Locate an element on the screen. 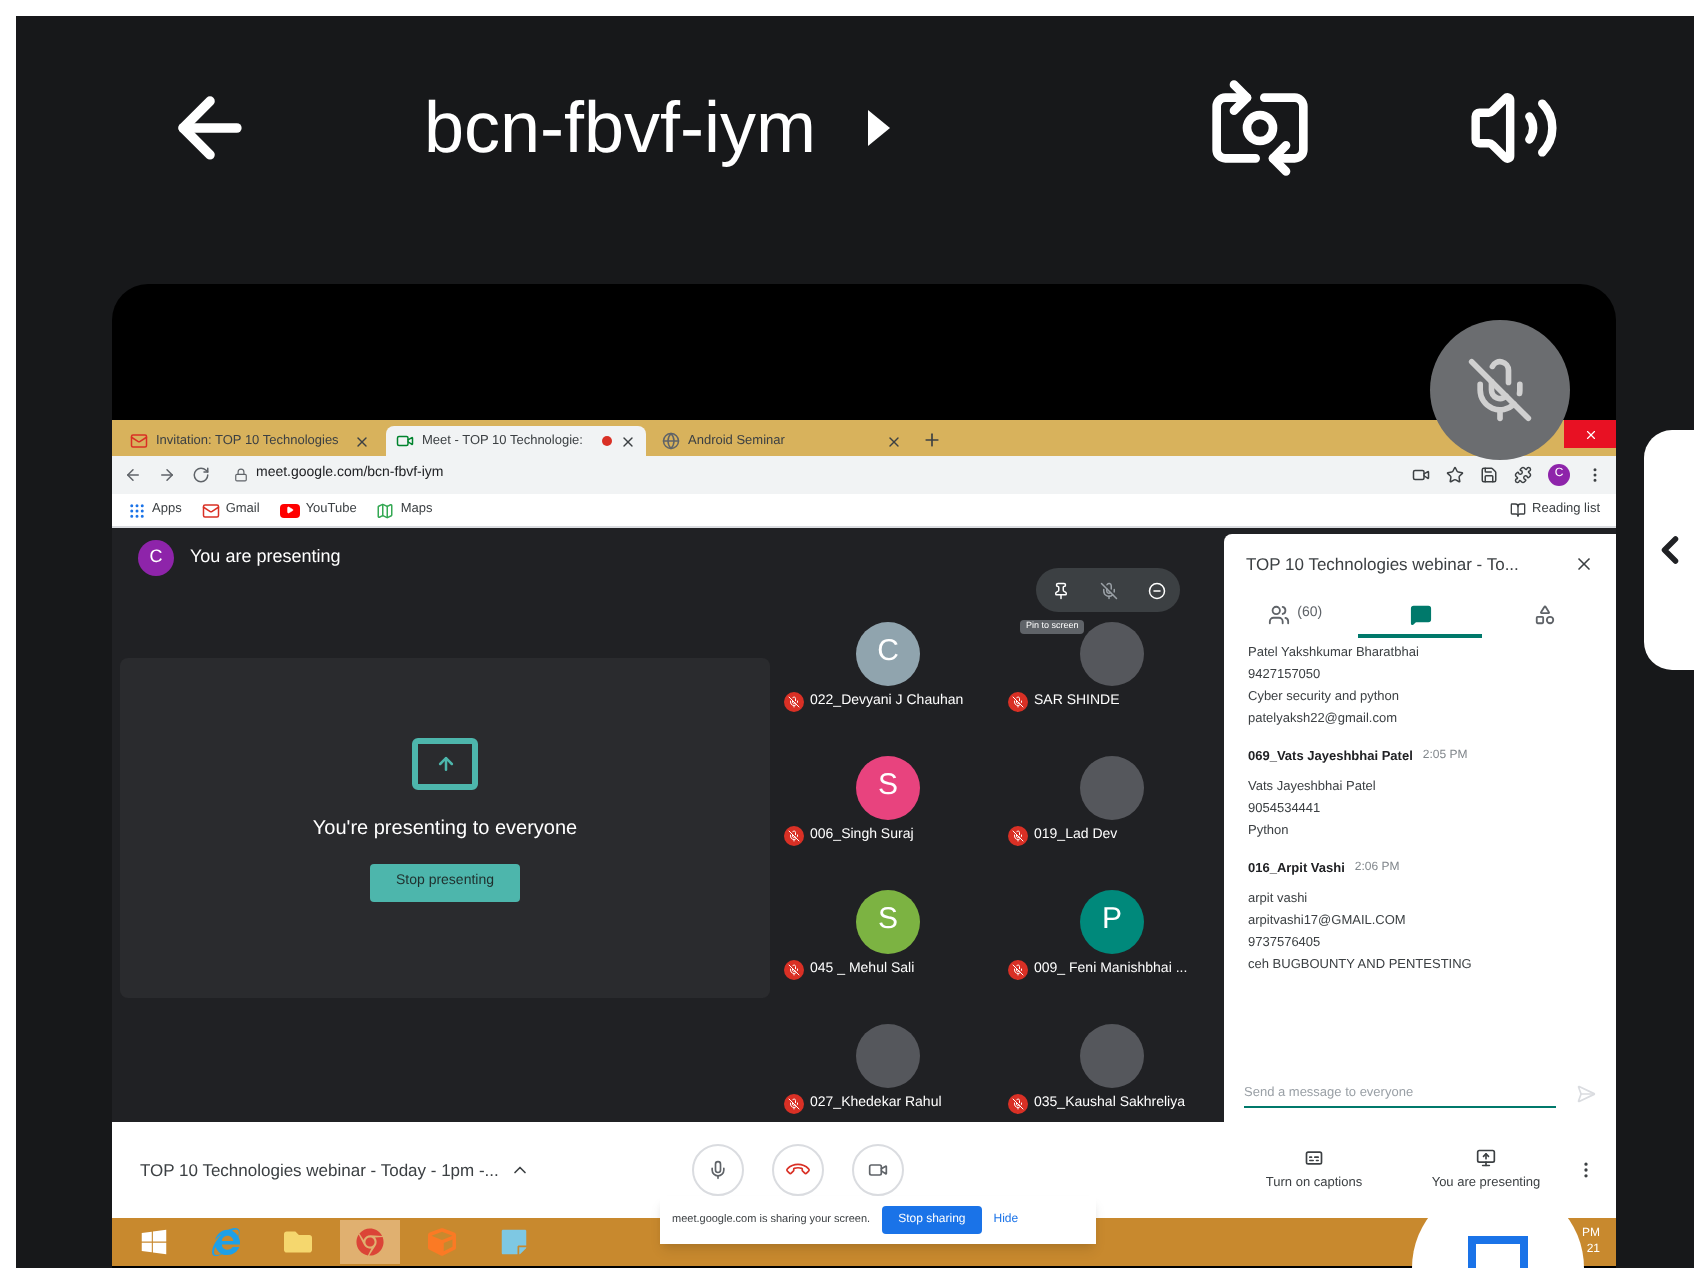 The image size is (1694, 1268). apps-grid-icon is located at coordinates (137, 510).